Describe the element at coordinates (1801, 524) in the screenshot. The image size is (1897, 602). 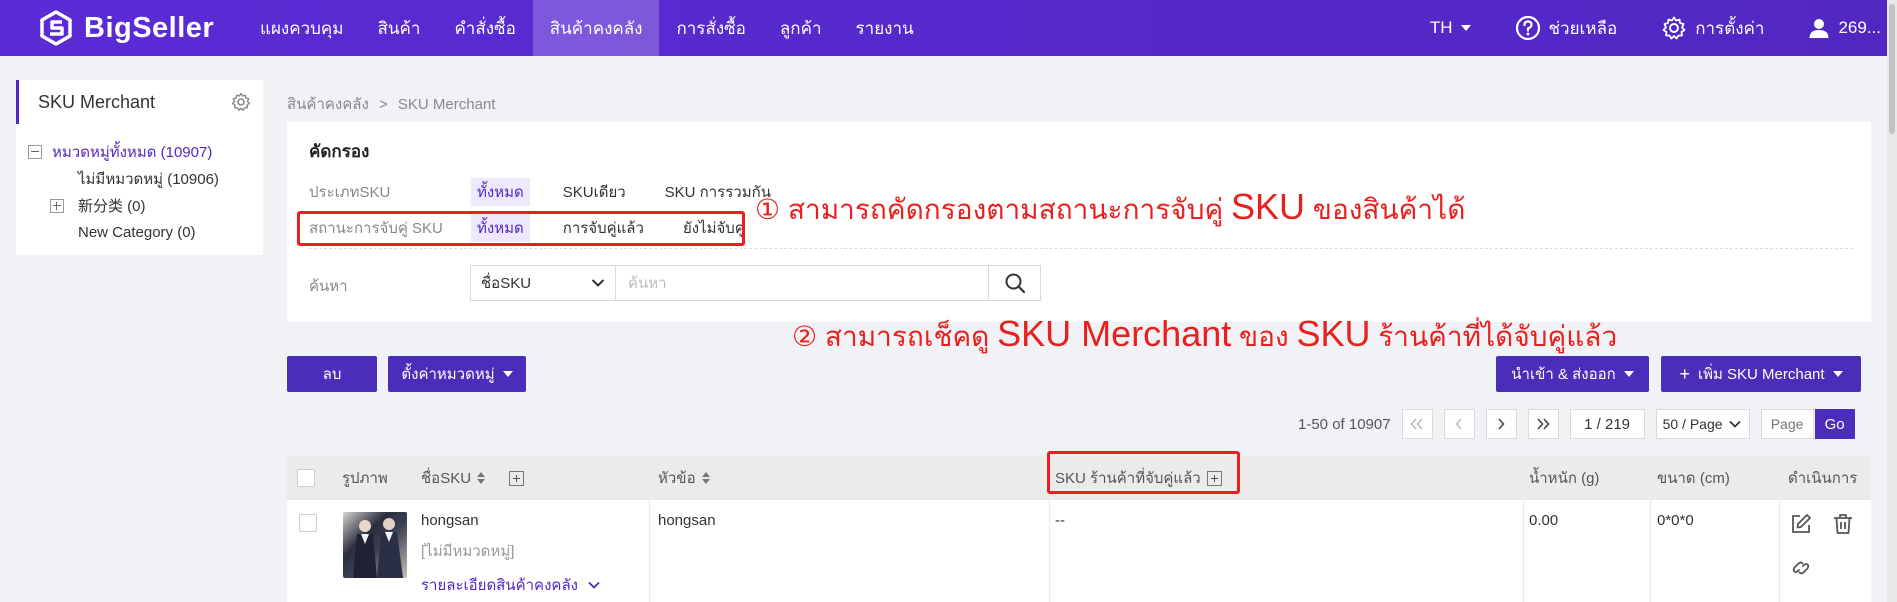
I see `edit-icon` at that location.